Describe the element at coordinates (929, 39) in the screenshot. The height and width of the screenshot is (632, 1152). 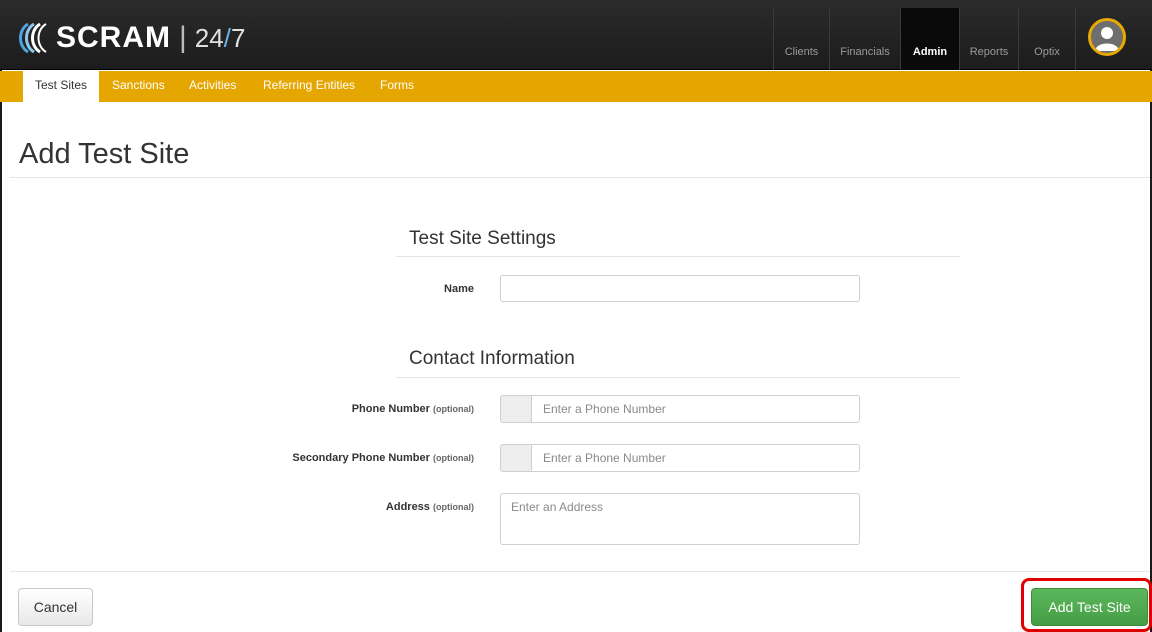
I see `nav-item-admin: Admin` at that location.